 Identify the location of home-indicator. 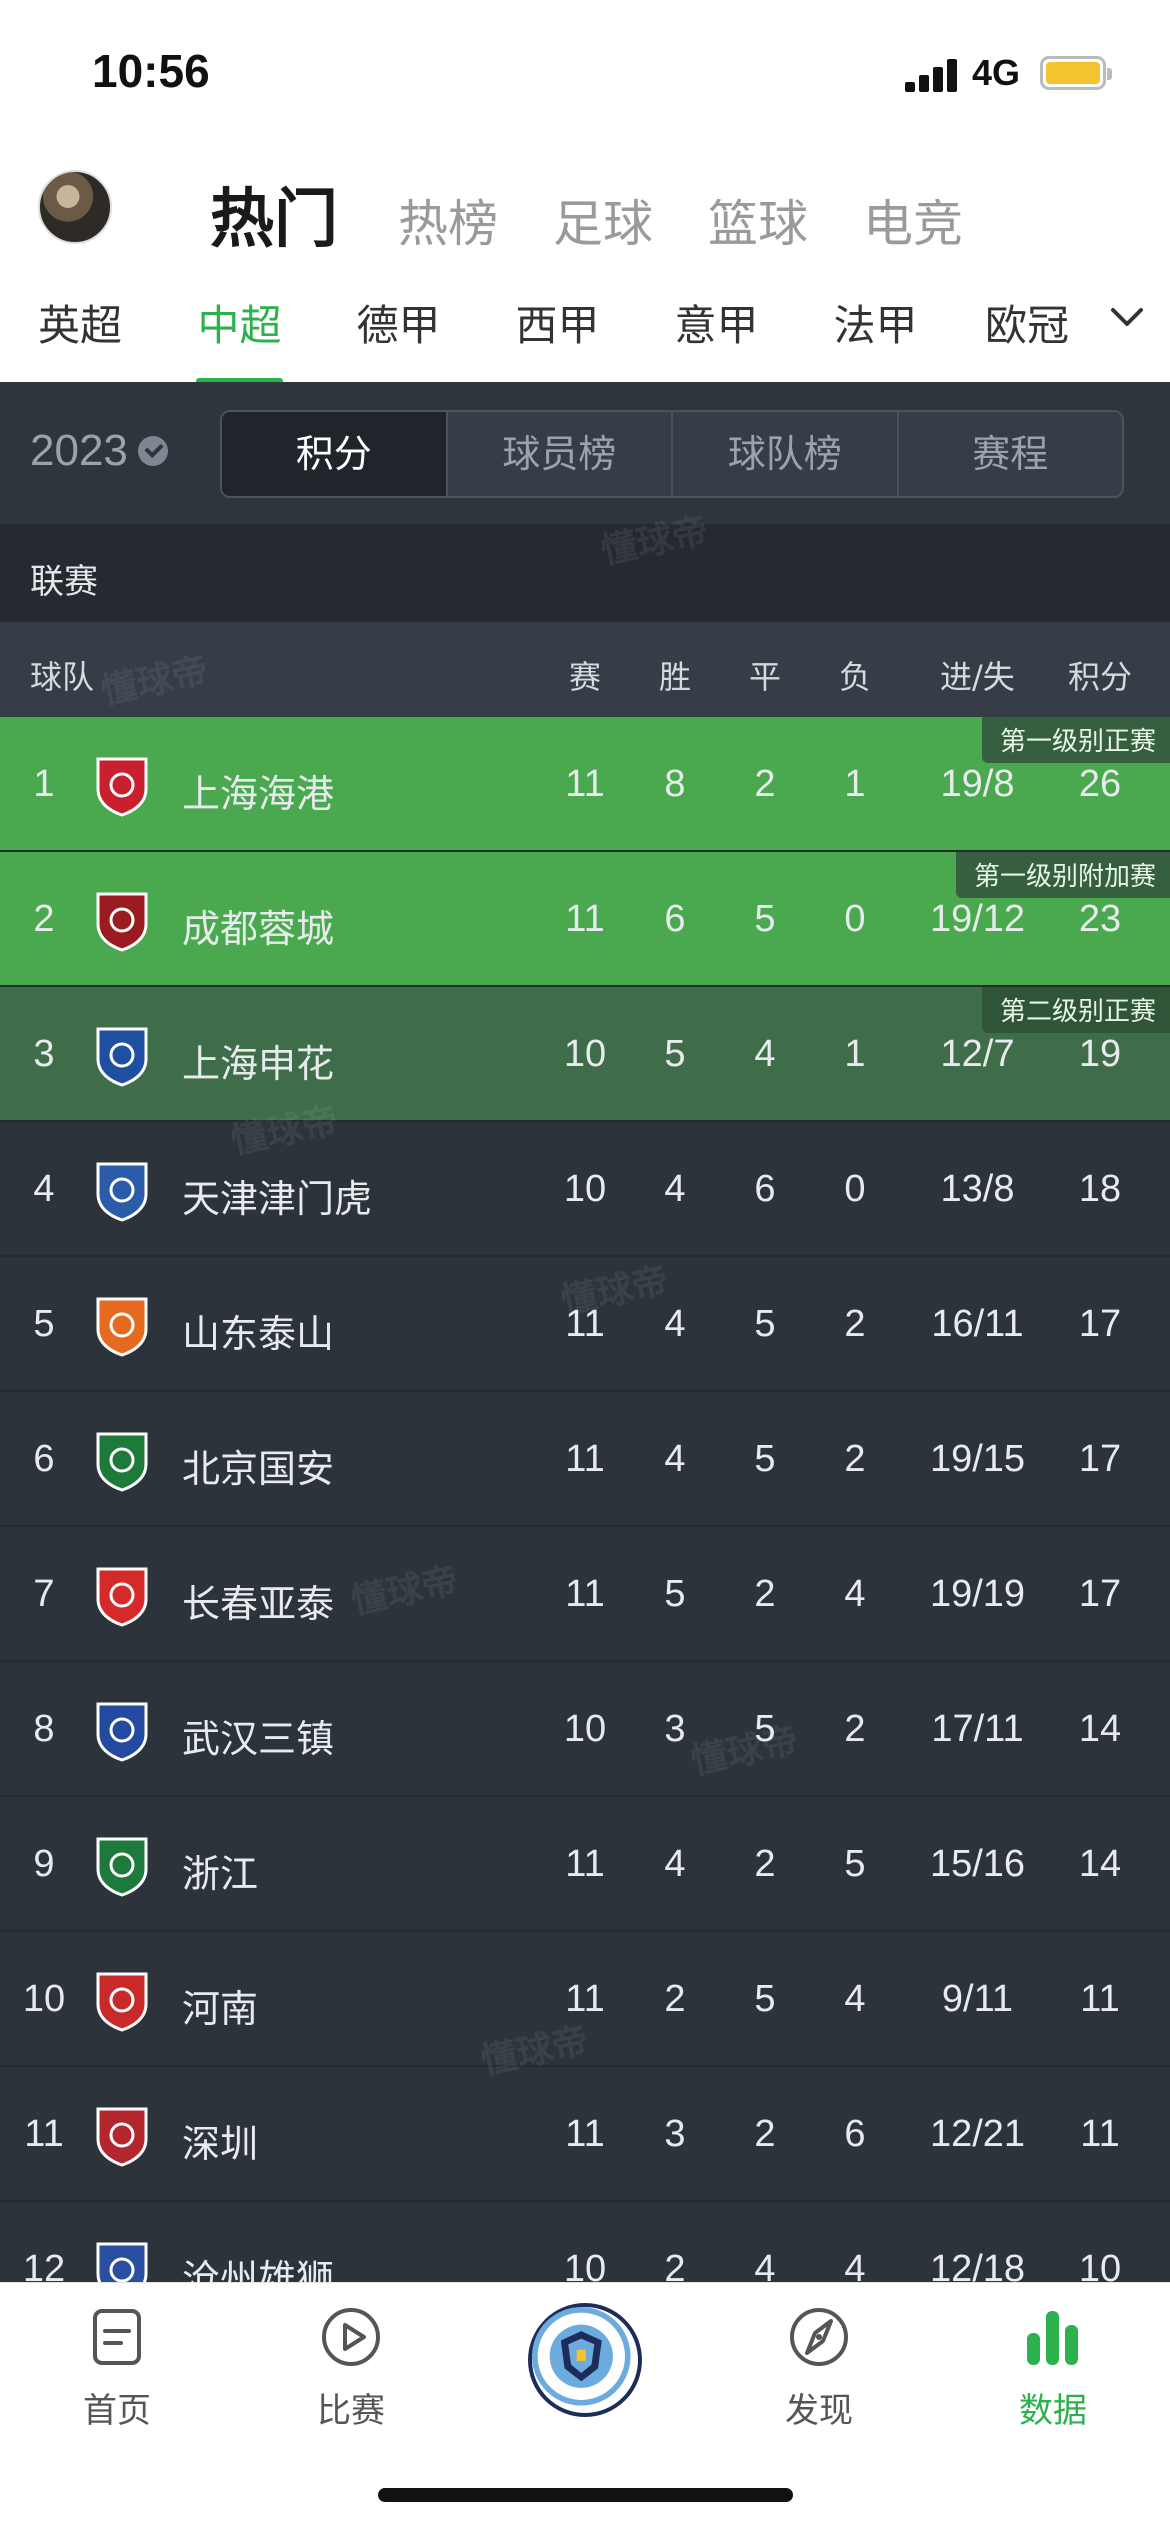
(585, 2495).